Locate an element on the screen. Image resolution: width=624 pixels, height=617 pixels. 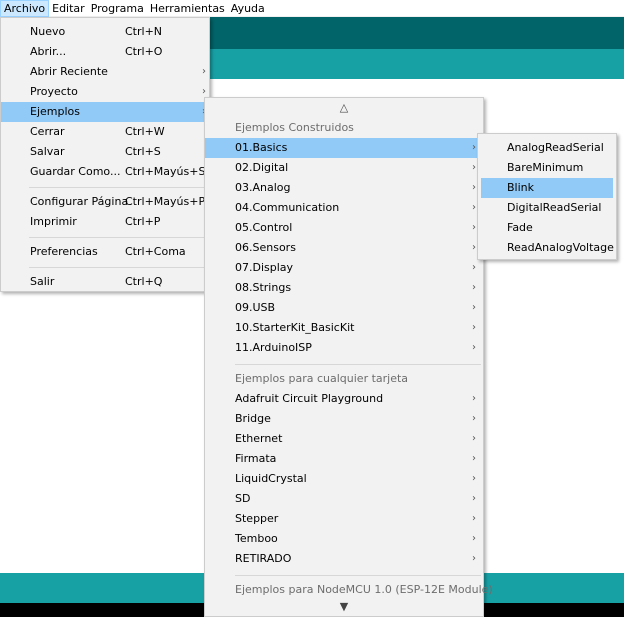
menu-item-abrir-reciente: Abrir Reciente › is located at coordinates (105, 72).